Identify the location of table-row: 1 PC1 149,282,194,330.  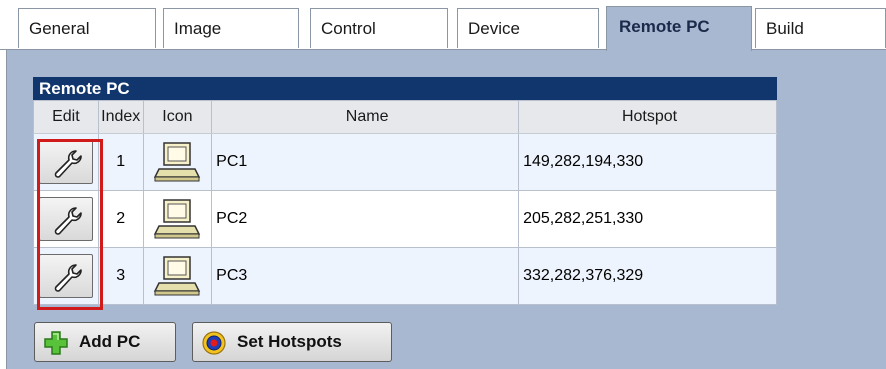
(405, 162).